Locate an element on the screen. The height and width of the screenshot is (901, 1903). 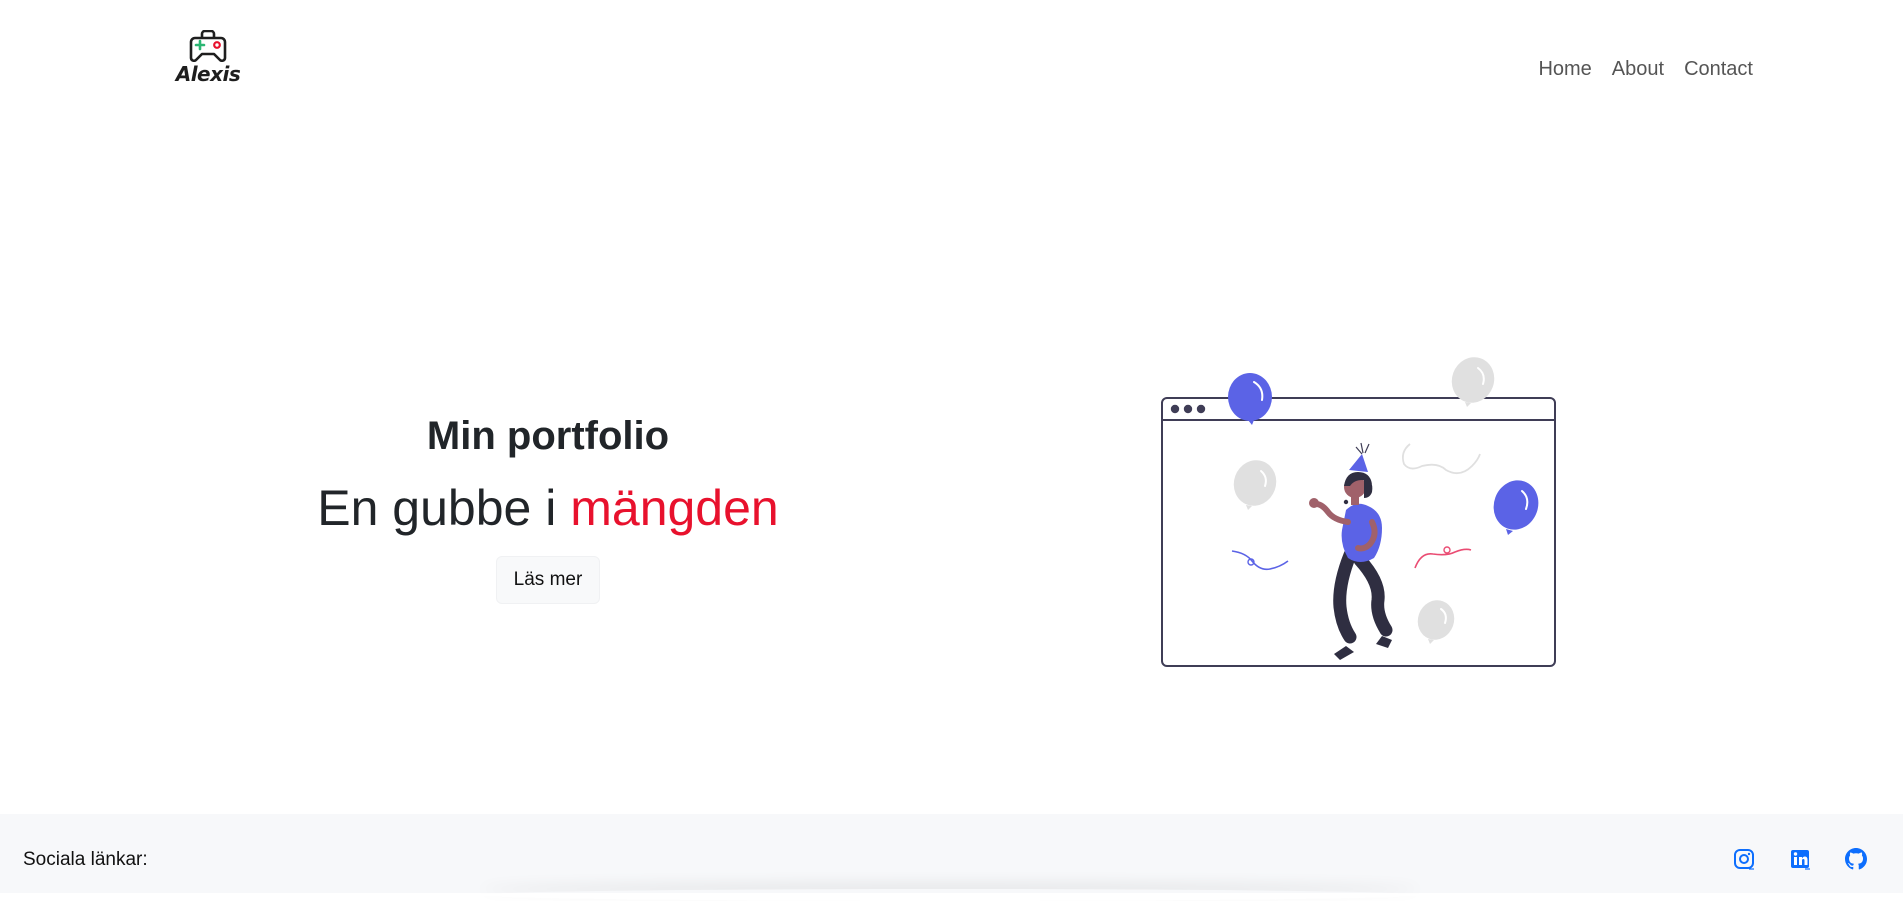
github-icon is located at coordinates (1856, 859).